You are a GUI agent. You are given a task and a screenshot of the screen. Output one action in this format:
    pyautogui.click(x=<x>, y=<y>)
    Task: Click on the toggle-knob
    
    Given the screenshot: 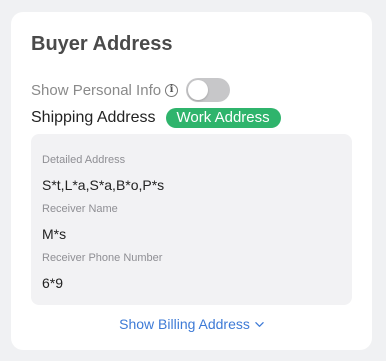 What is the action you would take?
    pyautogui.click(x=198, y=90)
    